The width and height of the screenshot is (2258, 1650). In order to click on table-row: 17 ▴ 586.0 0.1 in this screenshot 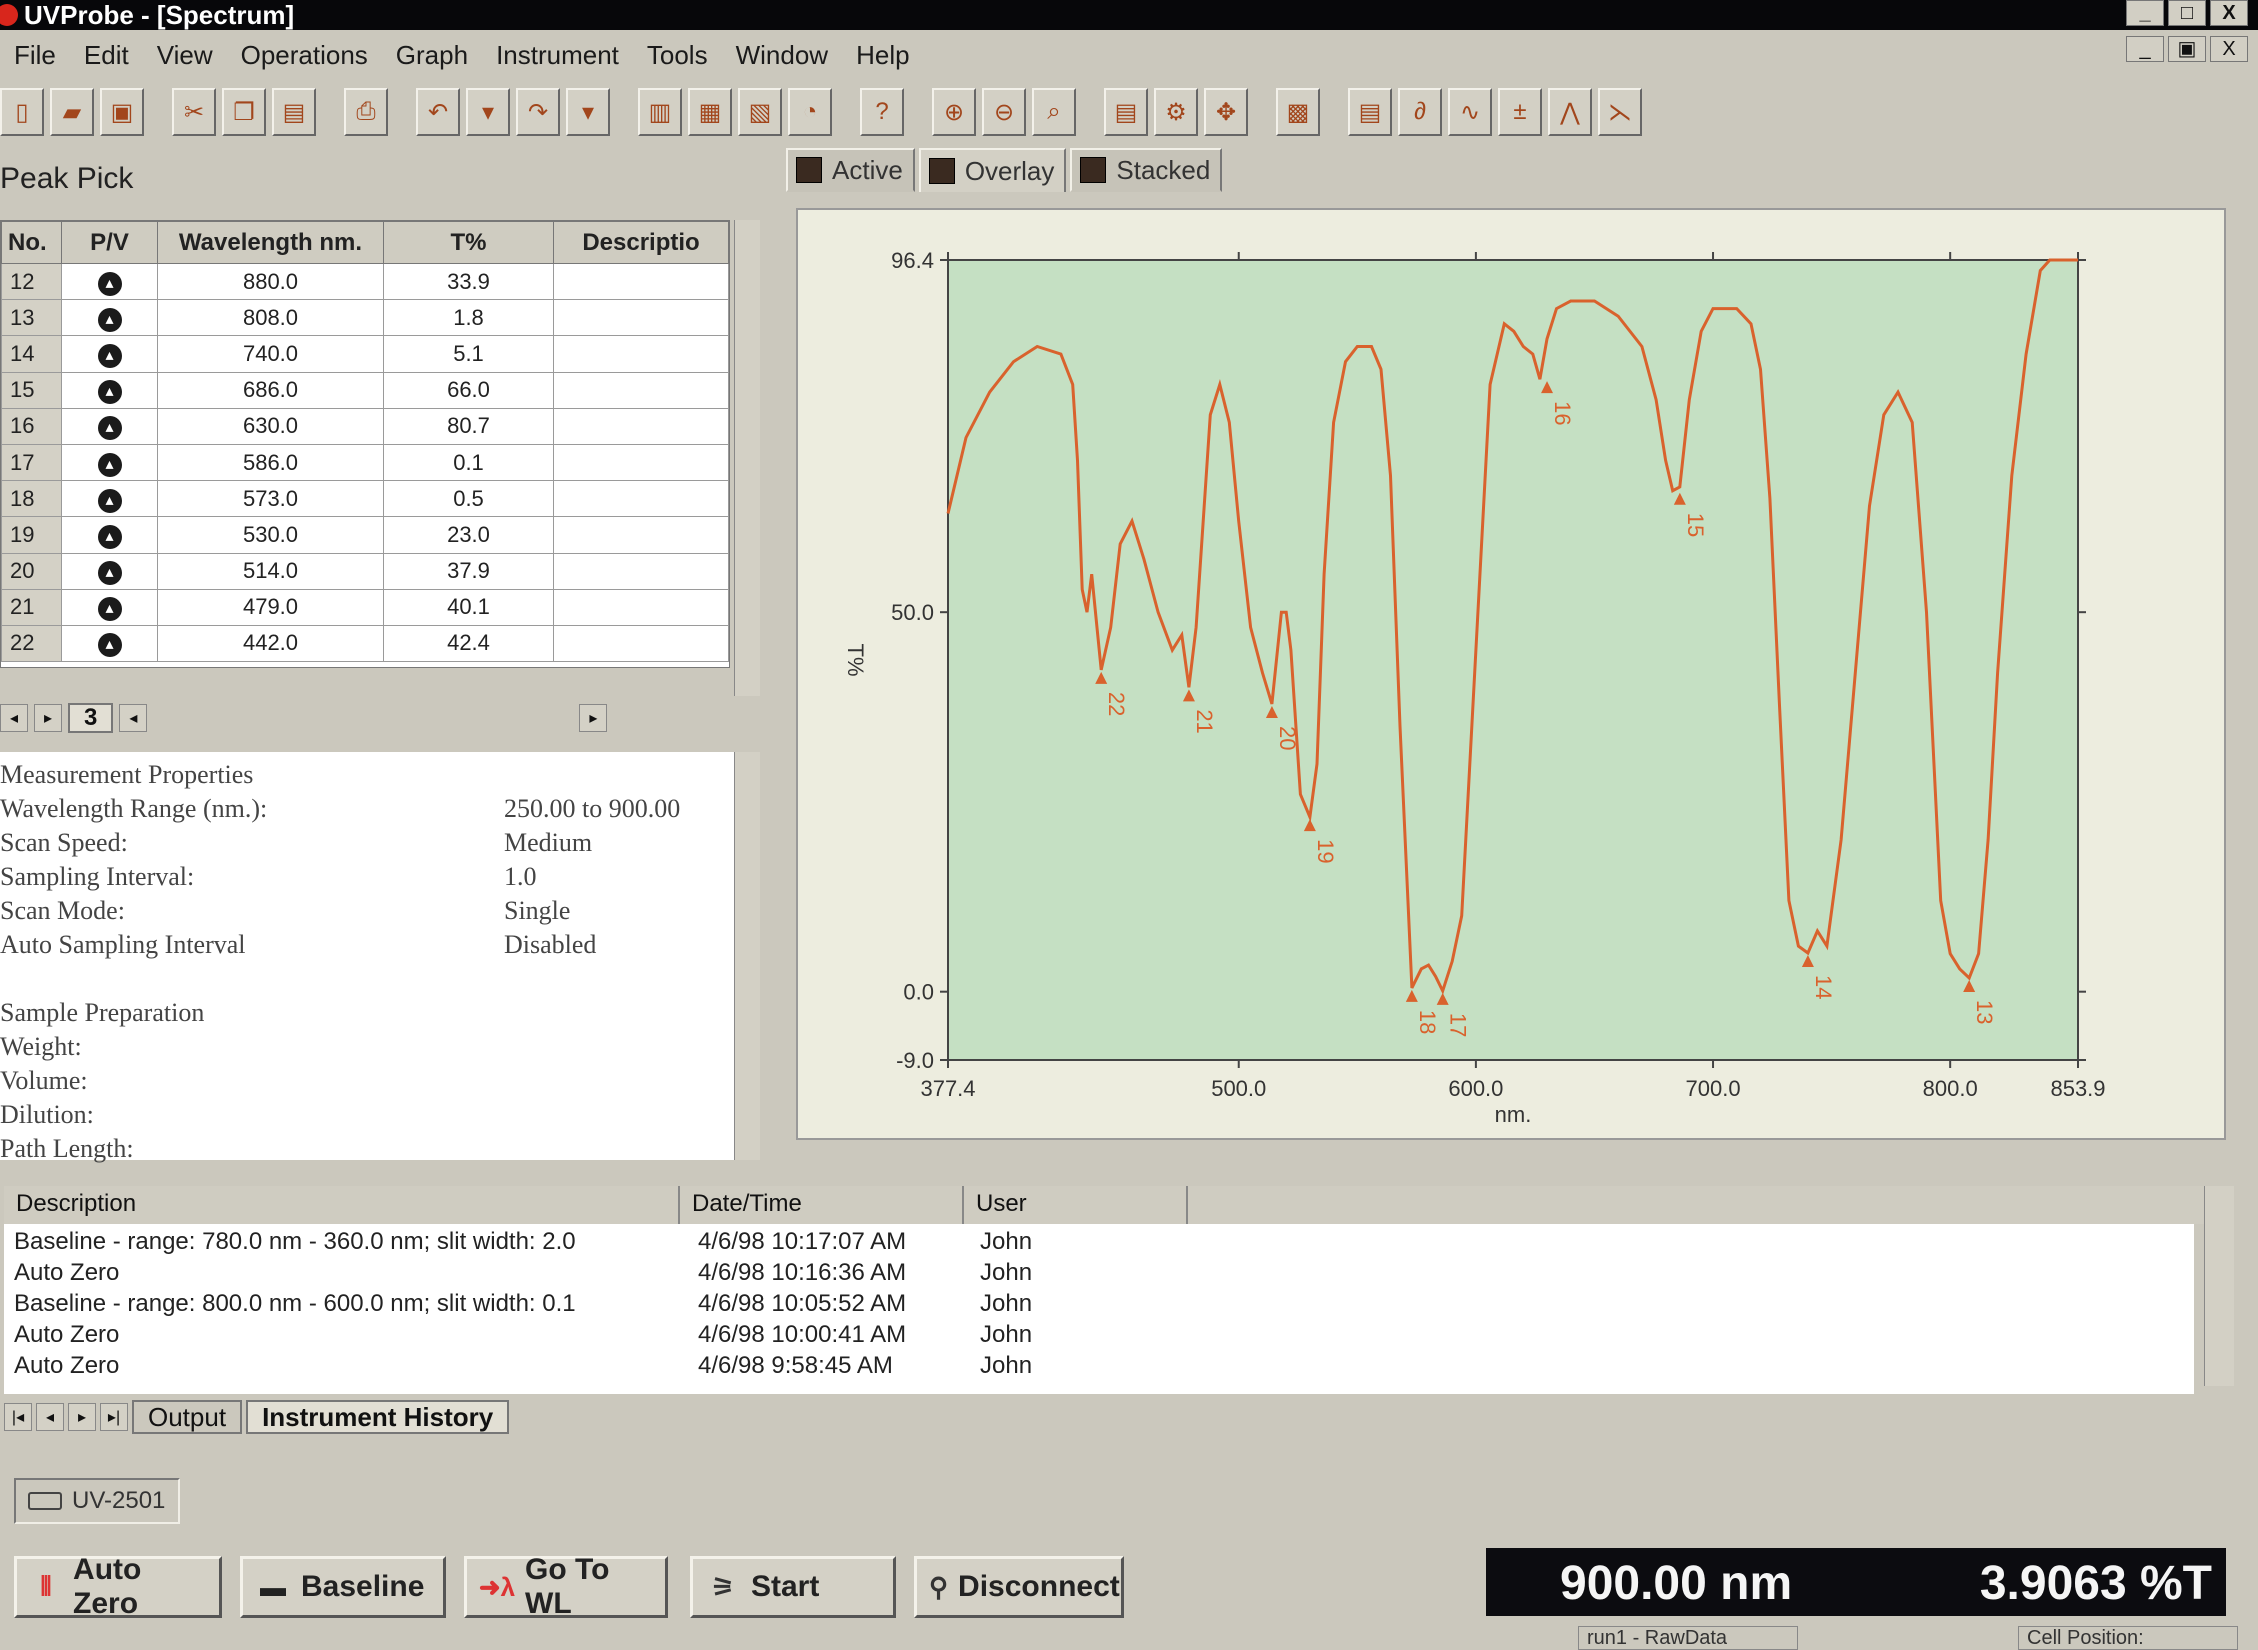, I will do `click(365, 462)`.